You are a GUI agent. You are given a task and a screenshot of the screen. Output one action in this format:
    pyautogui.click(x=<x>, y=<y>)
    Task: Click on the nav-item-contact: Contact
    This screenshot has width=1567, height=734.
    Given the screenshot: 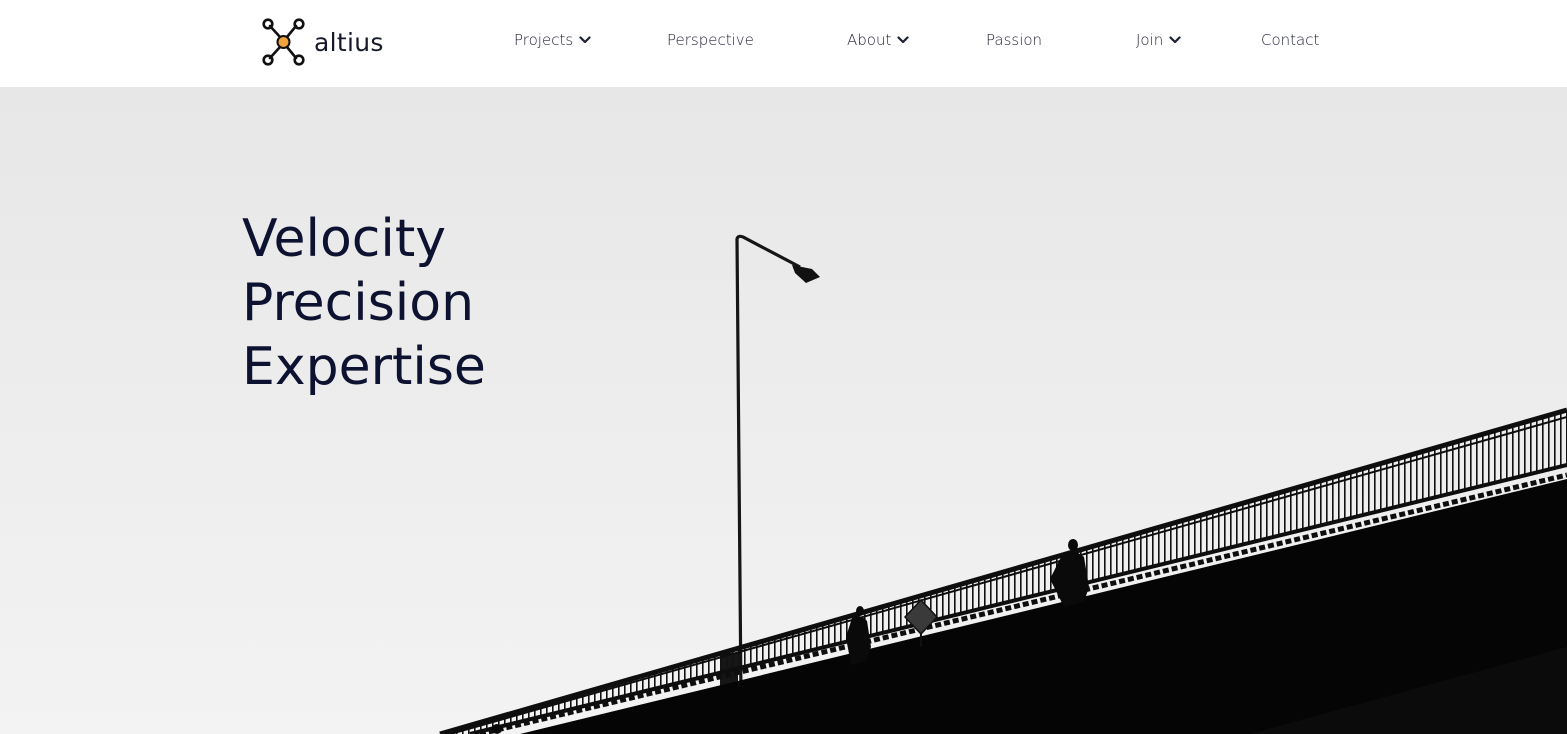 What is the action you would take?
    pyautogui.click(x=1290, y=40)
    